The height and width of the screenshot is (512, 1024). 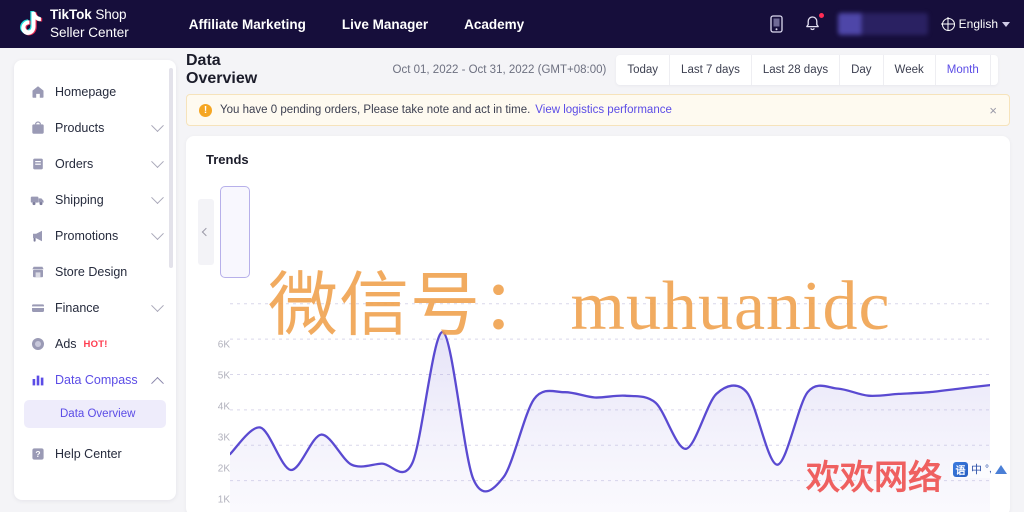 I want to click on help-icon: ?, so click(x=37, y=454).